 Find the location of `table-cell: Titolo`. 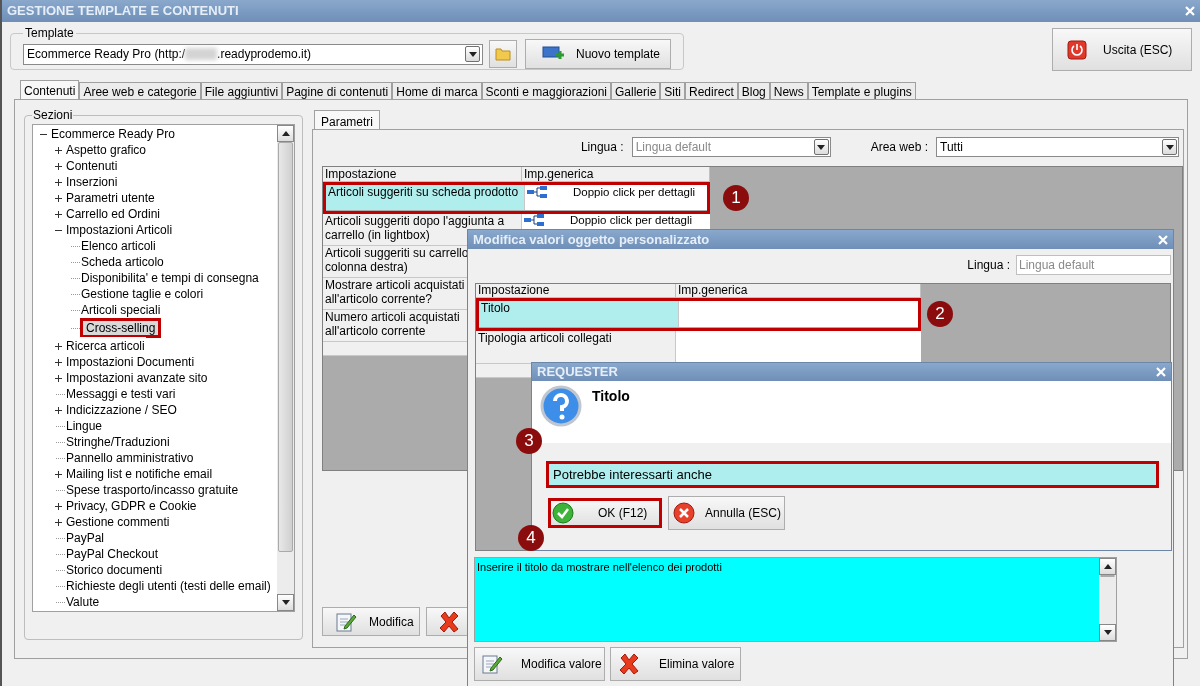

table-cell: Titolo is located at coordinates (579, 314).